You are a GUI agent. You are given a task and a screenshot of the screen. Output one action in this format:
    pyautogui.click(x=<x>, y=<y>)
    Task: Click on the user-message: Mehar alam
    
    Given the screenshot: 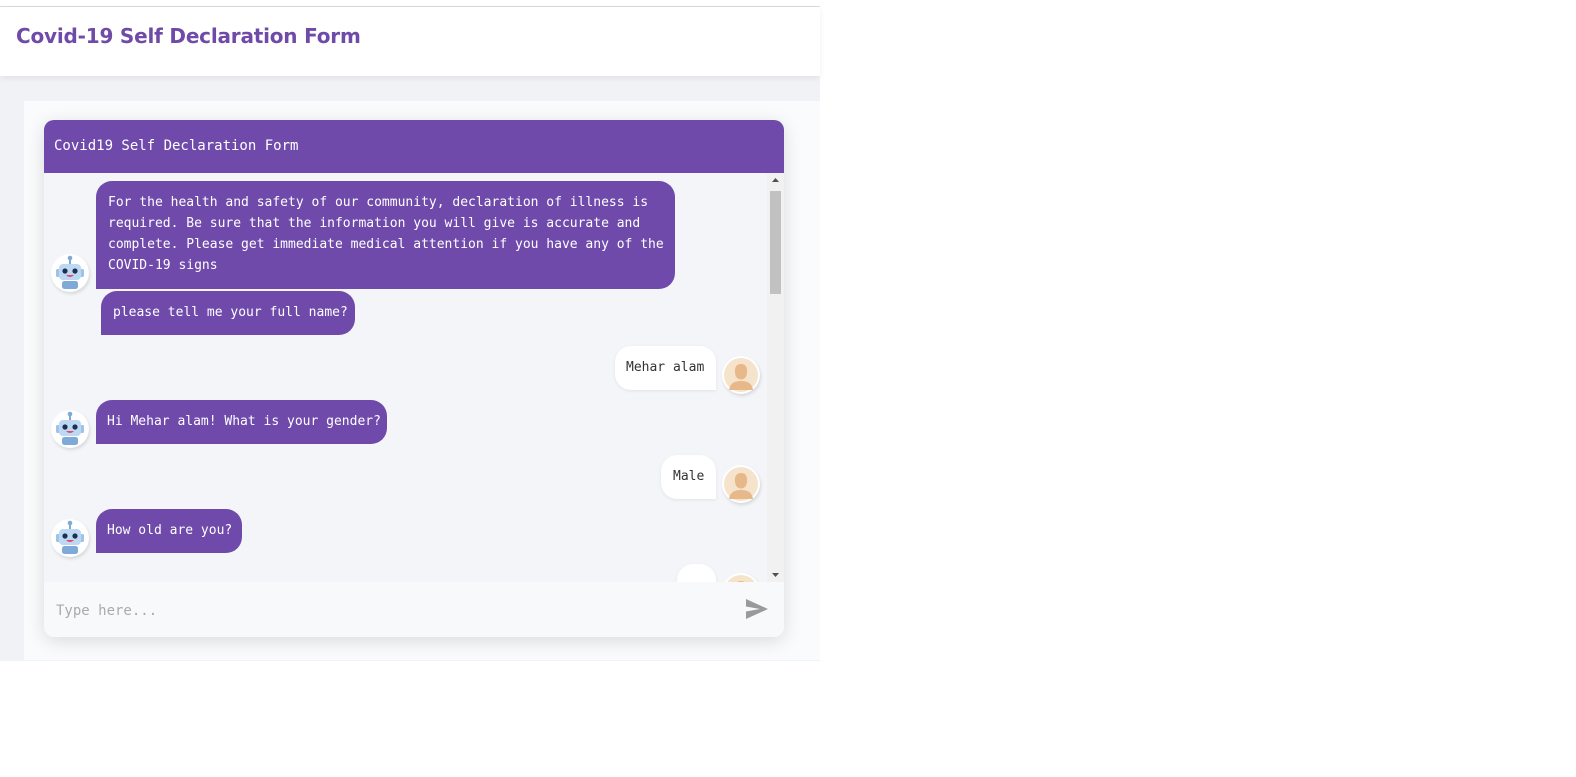 What is the action you would take?
    pyautogui.click(x=665, y=368)
    